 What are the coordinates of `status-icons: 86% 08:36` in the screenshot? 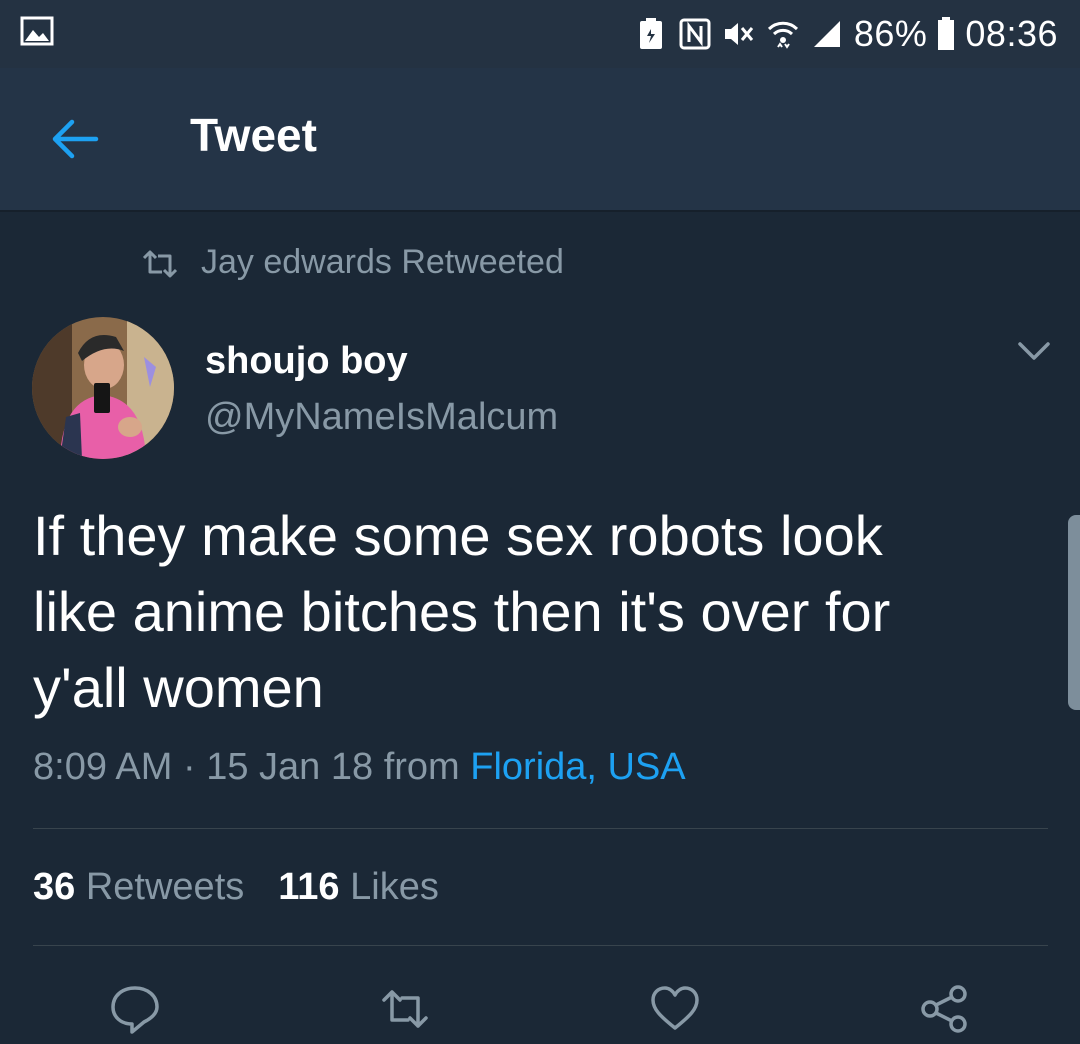 It's located at (846, 34).